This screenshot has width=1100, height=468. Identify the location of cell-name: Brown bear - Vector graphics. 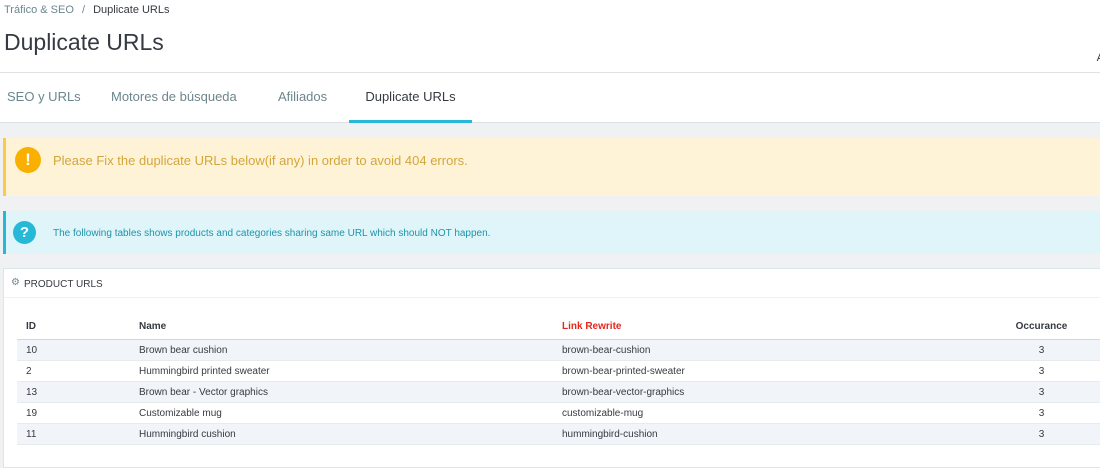
(341, 392).